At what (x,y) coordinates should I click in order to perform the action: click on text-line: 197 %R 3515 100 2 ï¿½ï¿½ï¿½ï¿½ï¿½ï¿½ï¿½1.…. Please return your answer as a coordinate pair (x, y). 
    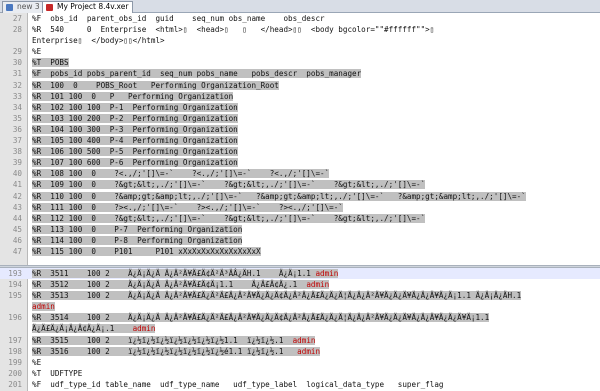
    Looking at the image, I should click on (300, 340).